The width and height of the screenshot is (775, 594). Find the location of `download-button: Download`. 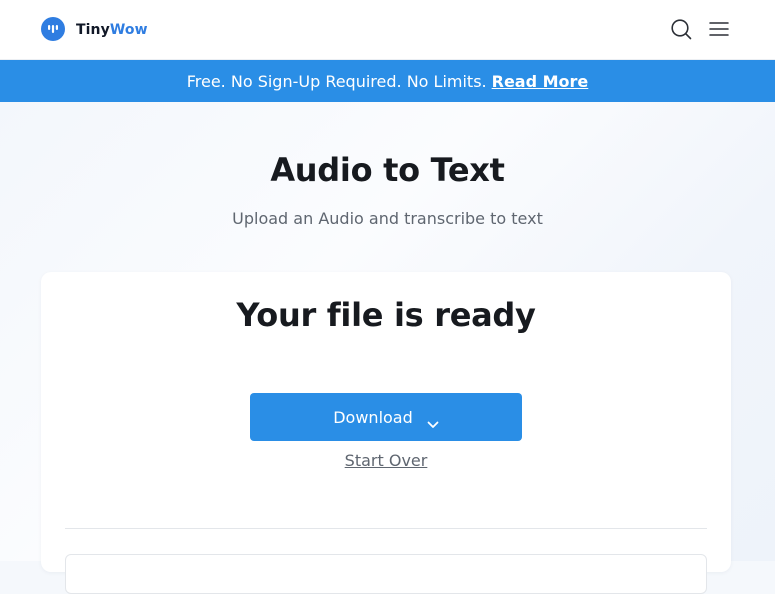

download-button: Download is located at coordinates (386, 417).